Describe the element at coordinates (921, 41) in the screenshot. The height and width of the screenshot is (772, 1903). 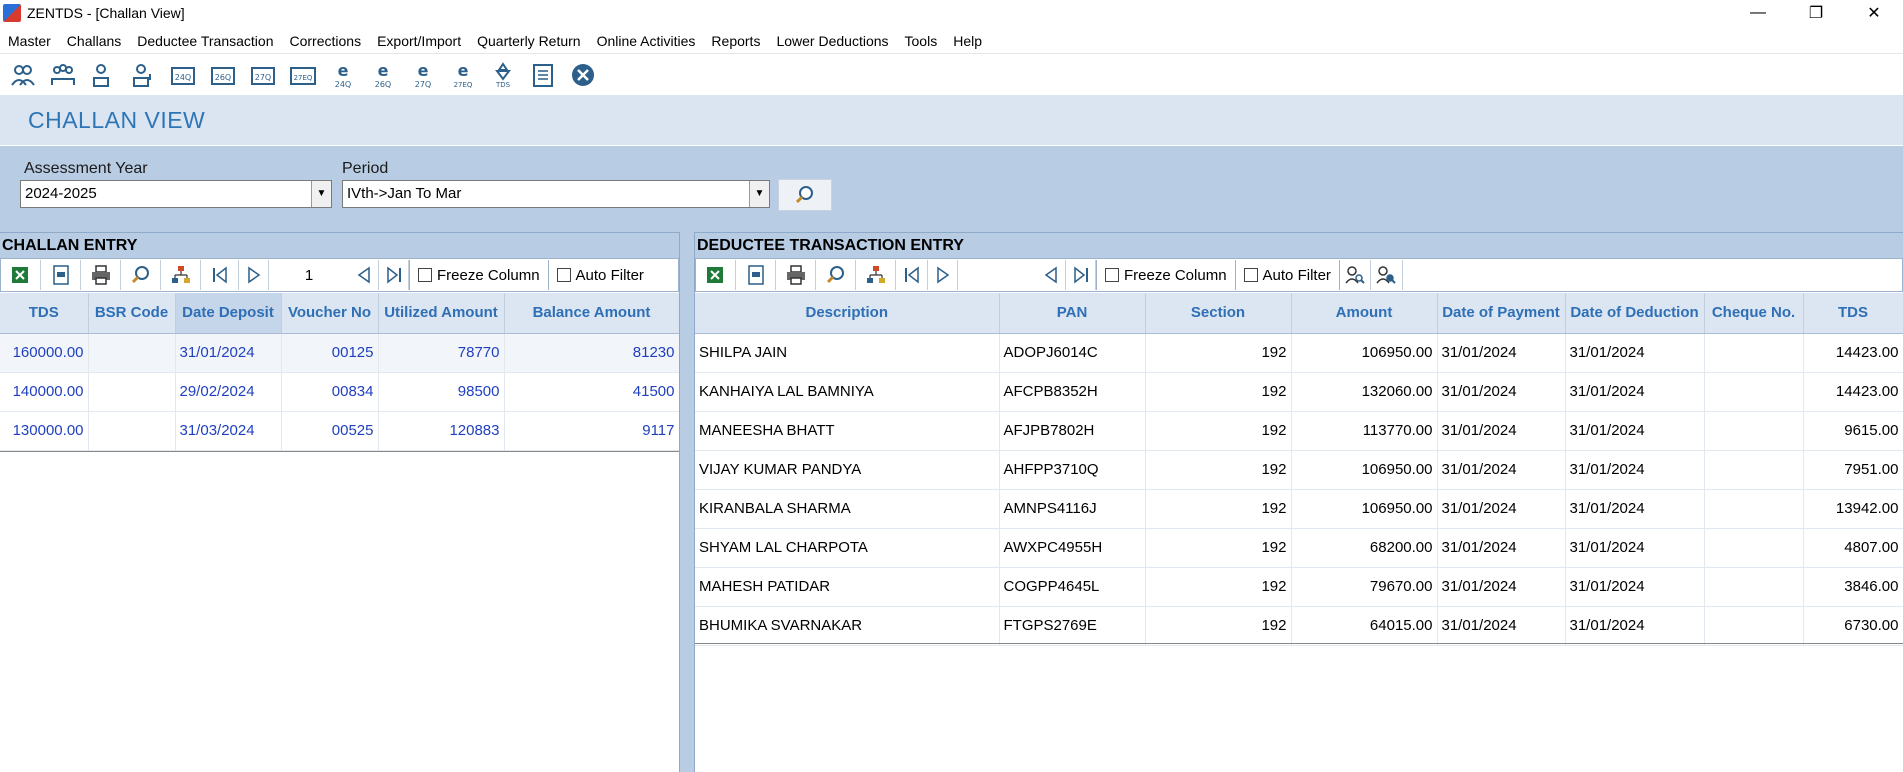
I see `menu-tools: Tools` at that location.